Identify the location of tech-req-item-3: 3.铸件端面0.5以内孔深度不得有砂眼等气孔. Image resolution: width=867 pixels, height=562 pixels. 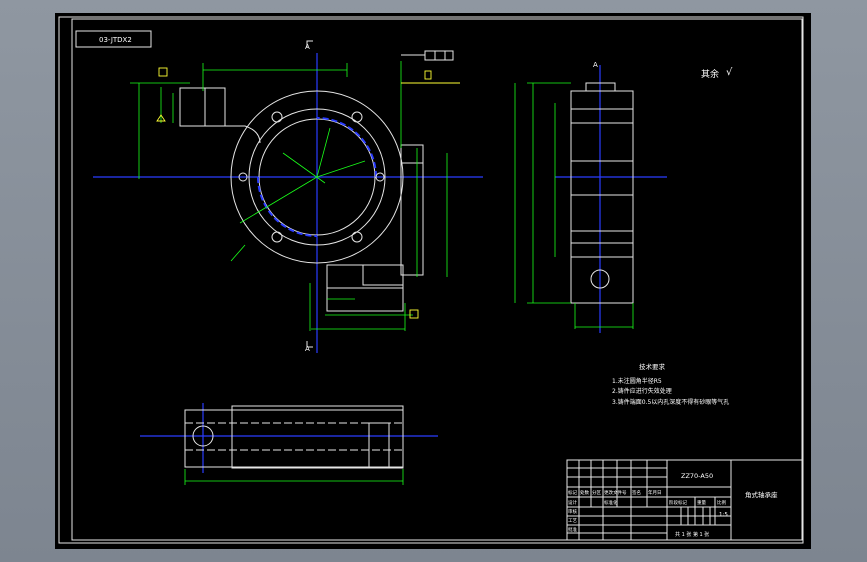
(670, 402).